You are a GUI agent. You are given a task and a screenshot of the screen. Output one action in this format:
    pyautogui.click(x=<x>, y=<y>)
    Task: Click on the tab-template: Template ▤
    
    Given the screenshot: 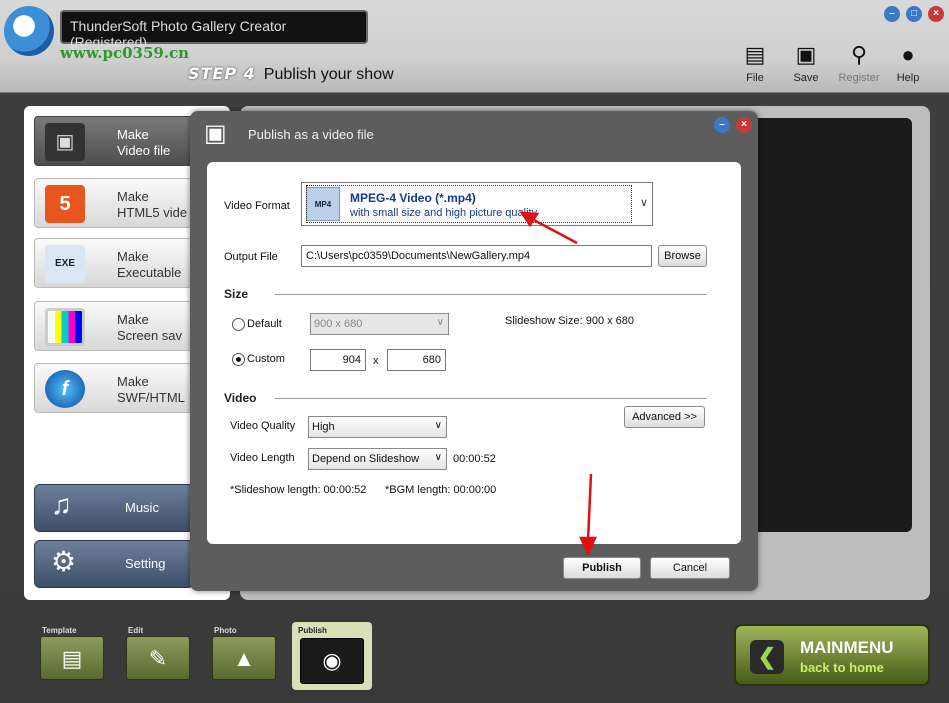 What is the action you would take?
    pyautogui.click(x=73, y=654)
    